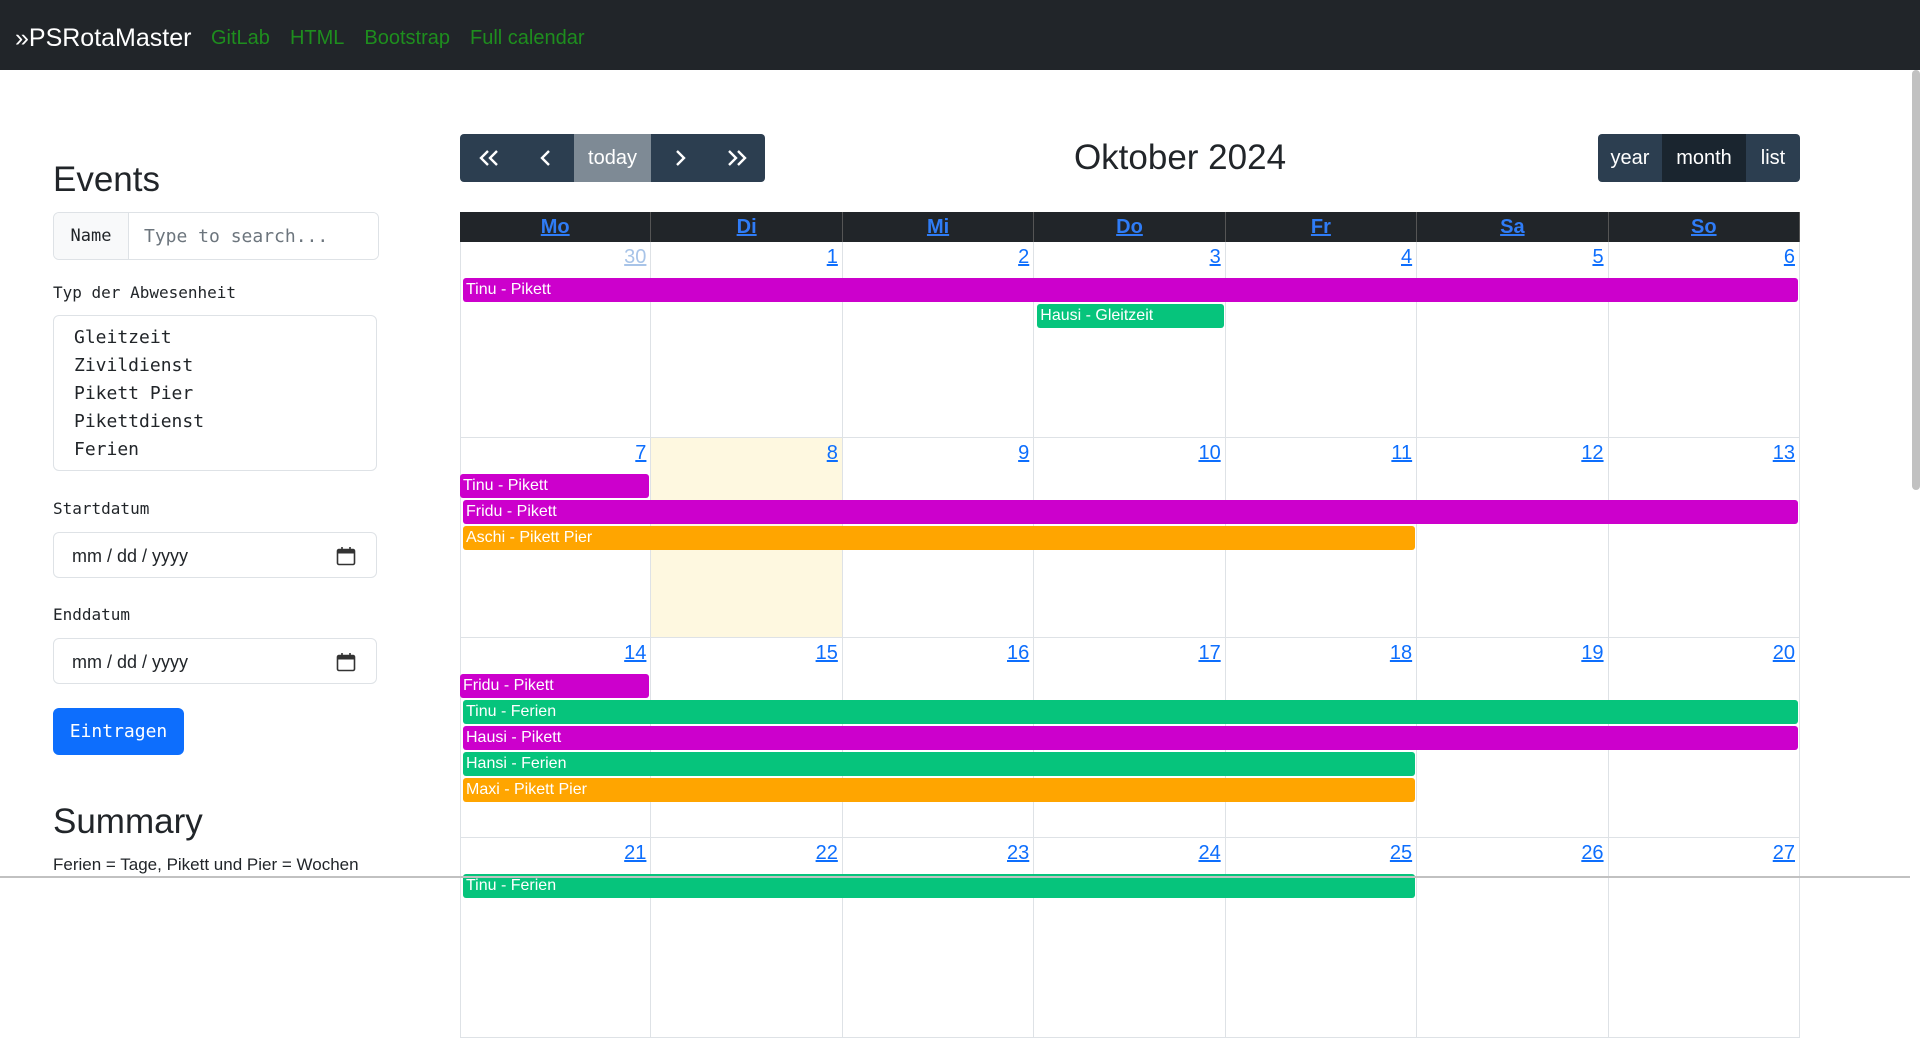 This screenshot has width=1920, height=1038. What do you see at coordinates (527, 35) in the screenshot?
I see `nav-link-full-calendar: Full calendar` at bounding box center [527, 35].